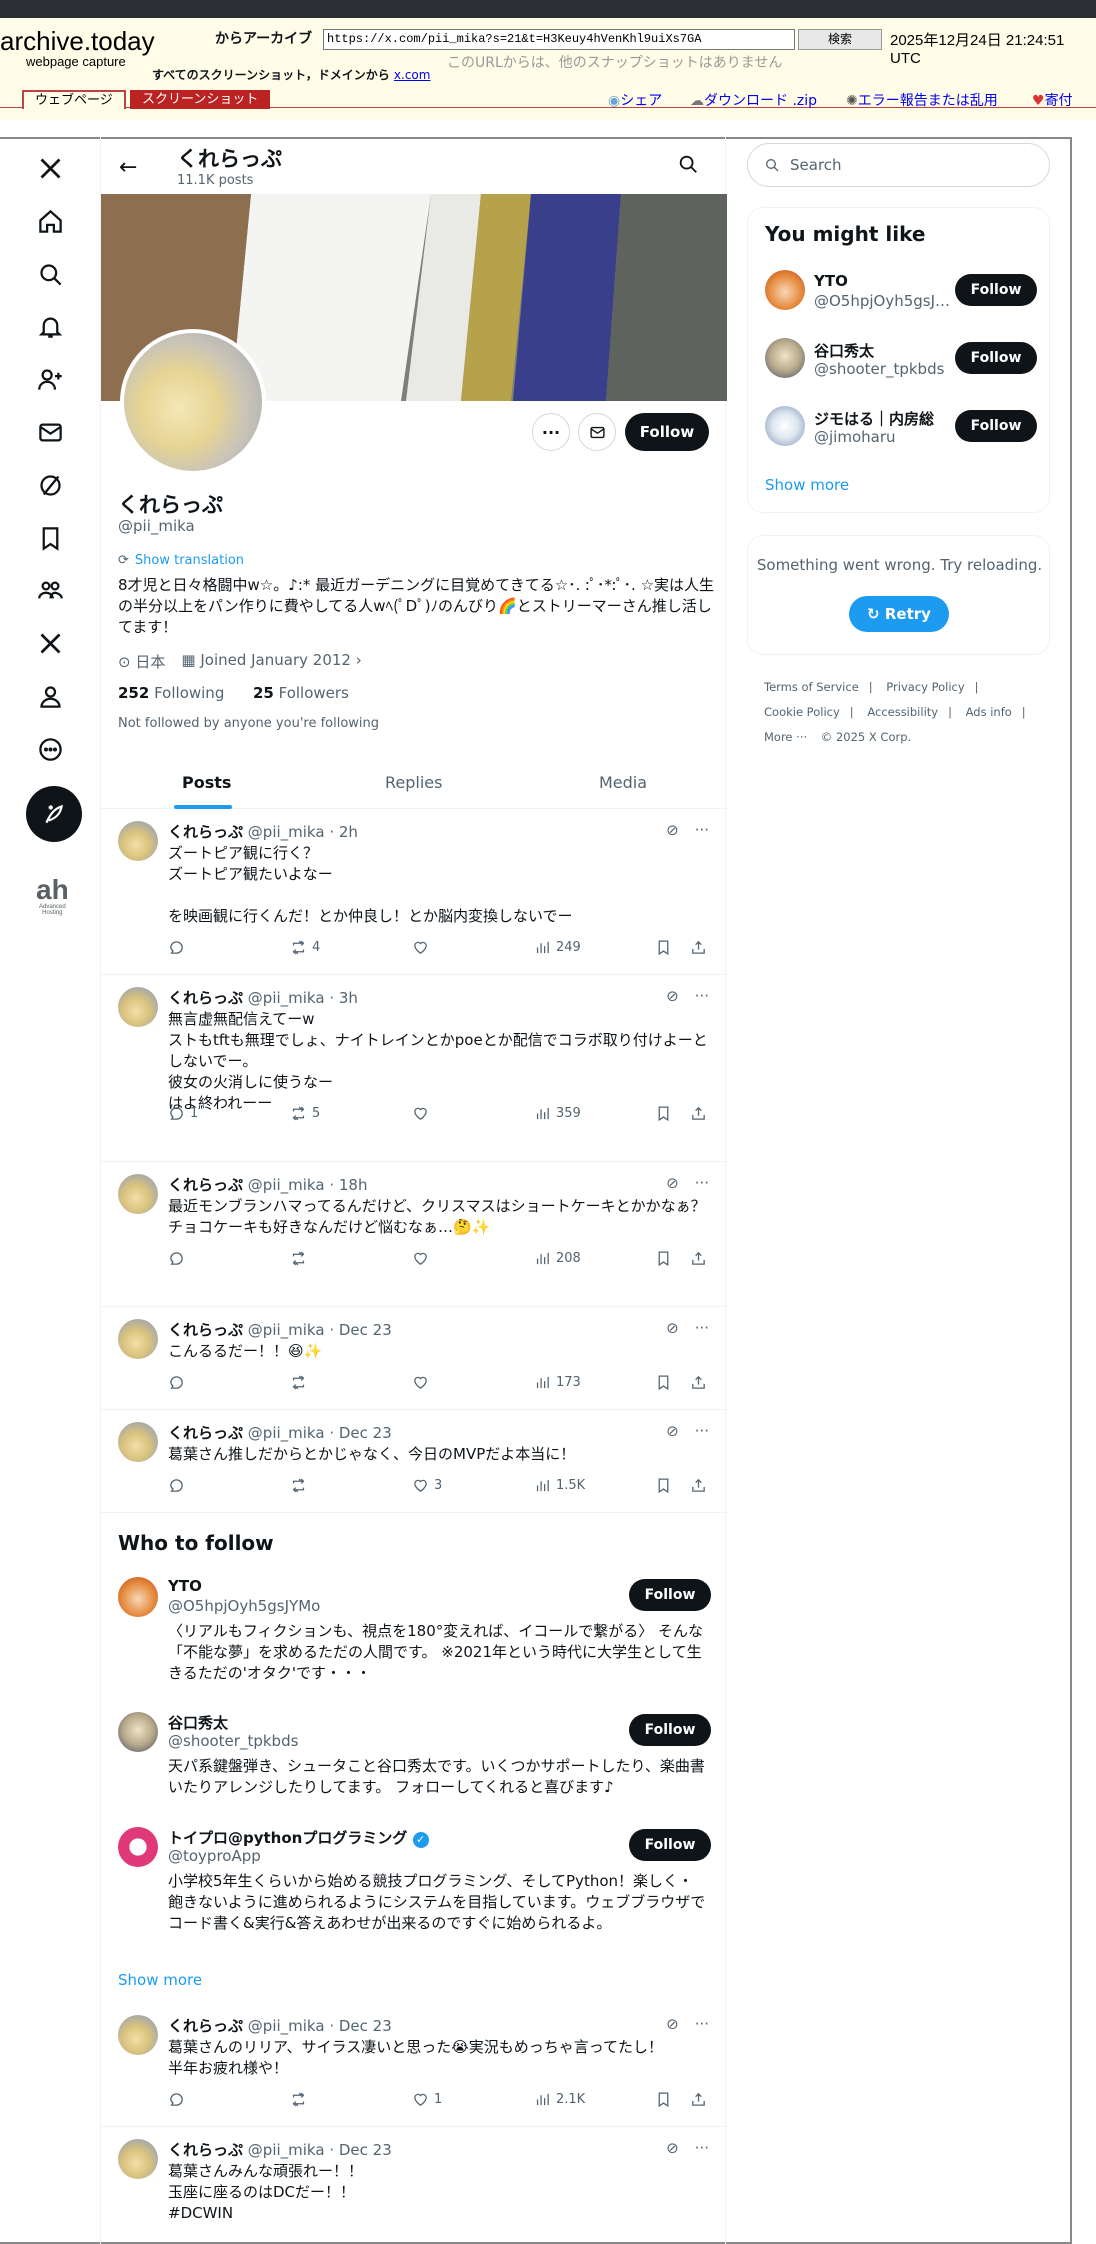 Image resolution: width=1096 pixels, height=2244 pixels. What do you see at coordinates (50, 274) in the screenshot?
I see `explore-icon` at bounding box center [50, 274].